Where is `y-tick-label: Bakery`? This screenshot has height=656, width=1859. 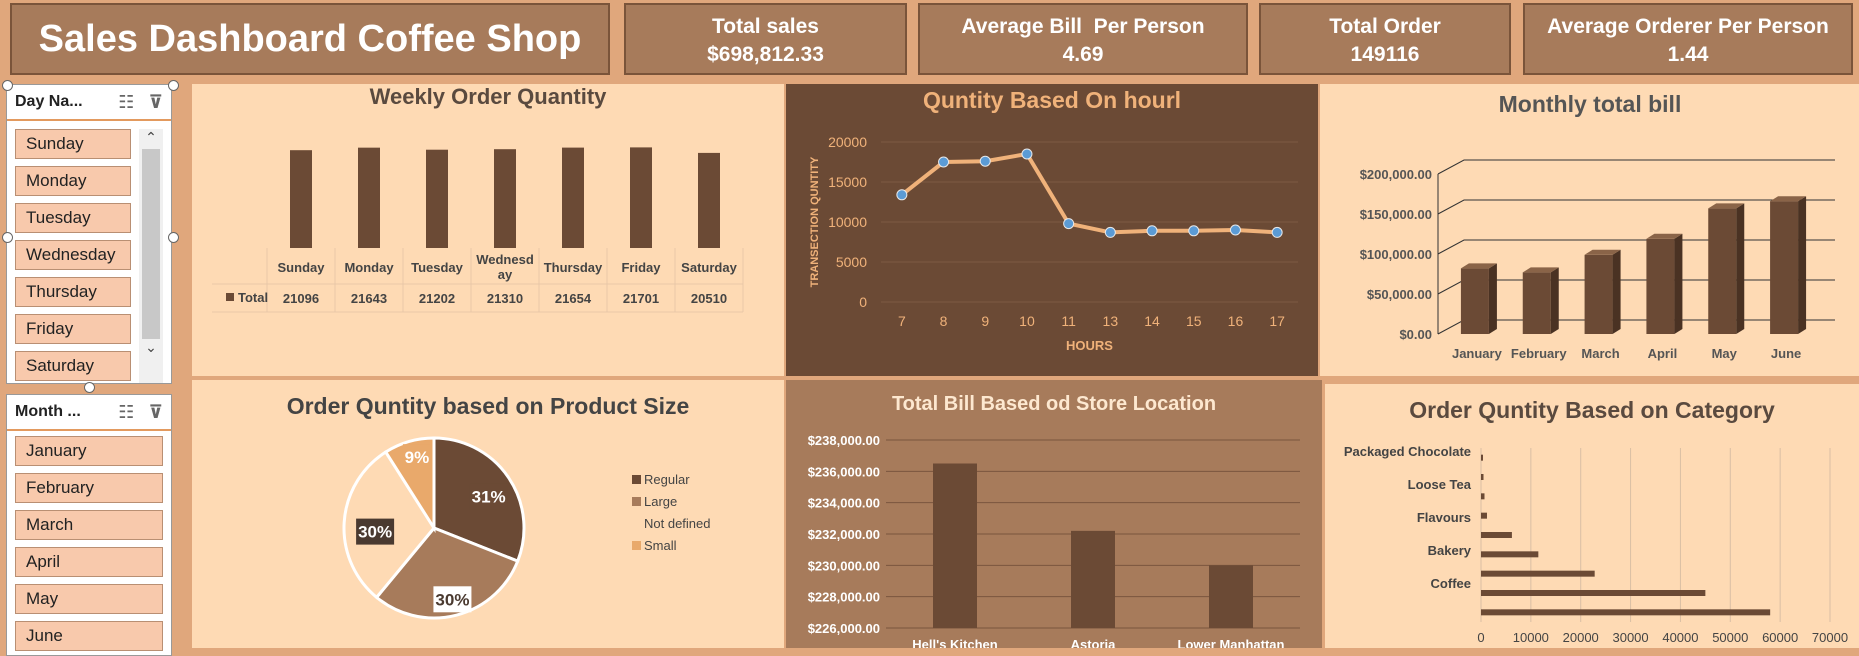 y-tick-label: Bakery is located at coordinates (1450, 550).